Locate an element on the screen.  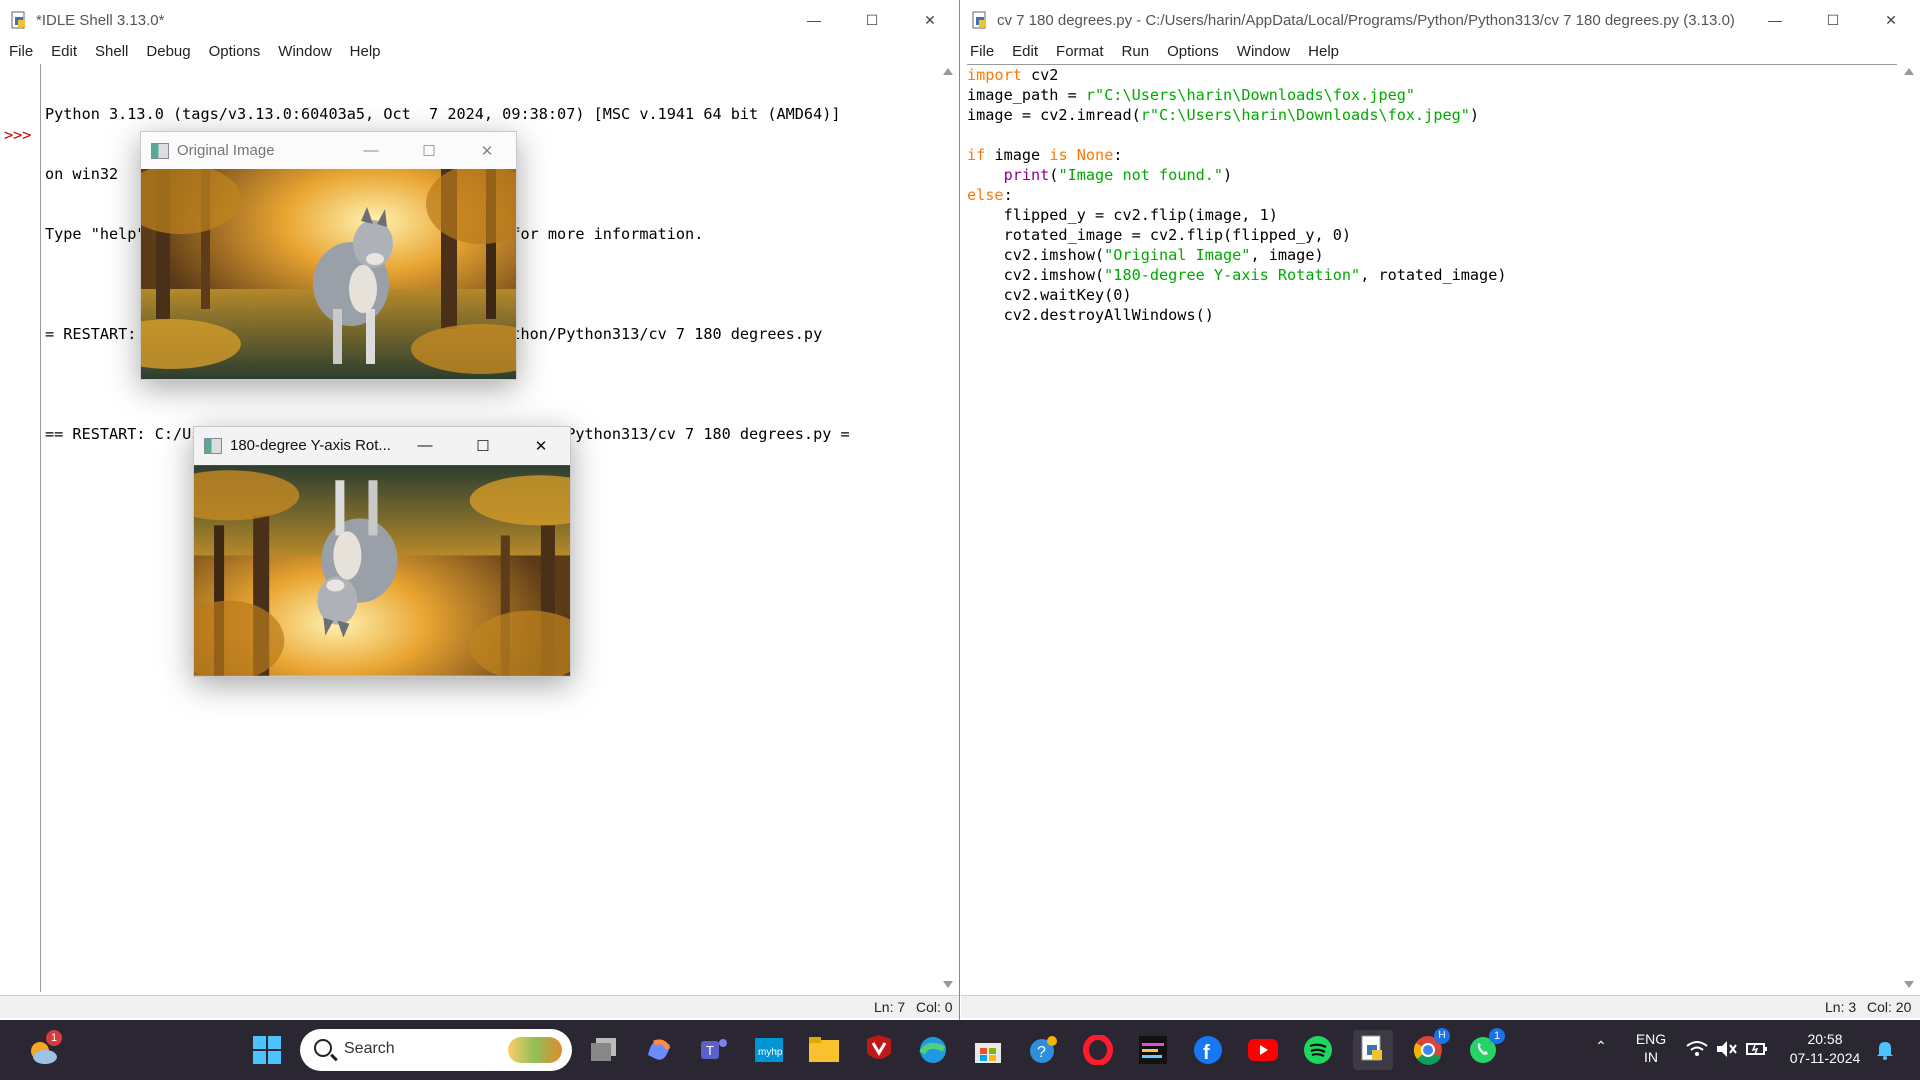
edge-icon is located at coordinates (933, 1050).